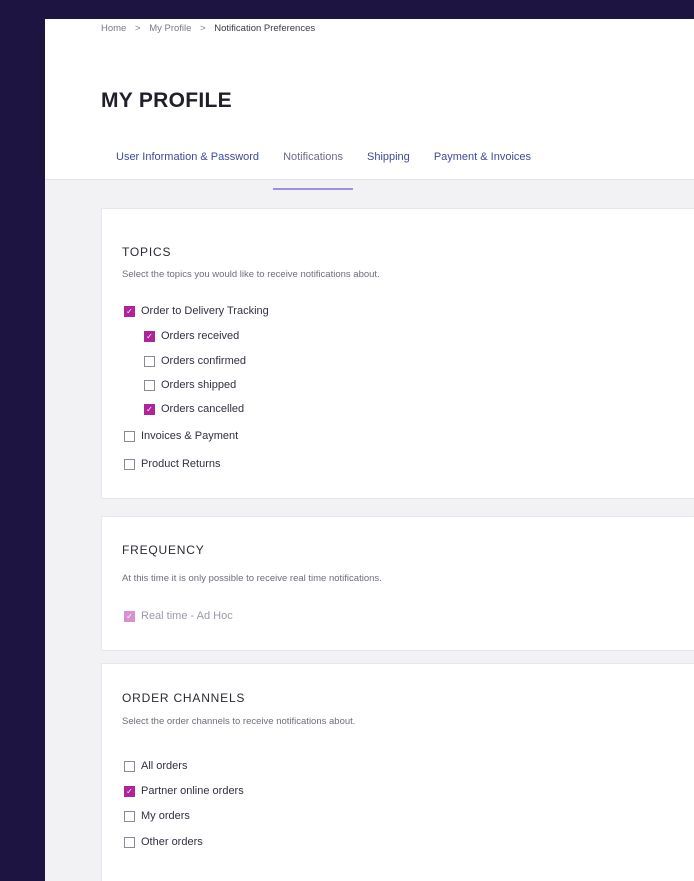  Describe the element at coordinates (113, 28) in the screenshot. I see `breadcrumb-home: Home` at that location.